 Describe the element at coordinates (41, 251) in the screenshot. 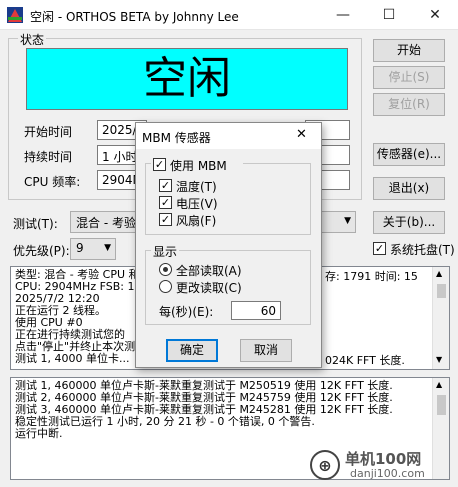

I see `priority-label: 优先级(P):` at that location.